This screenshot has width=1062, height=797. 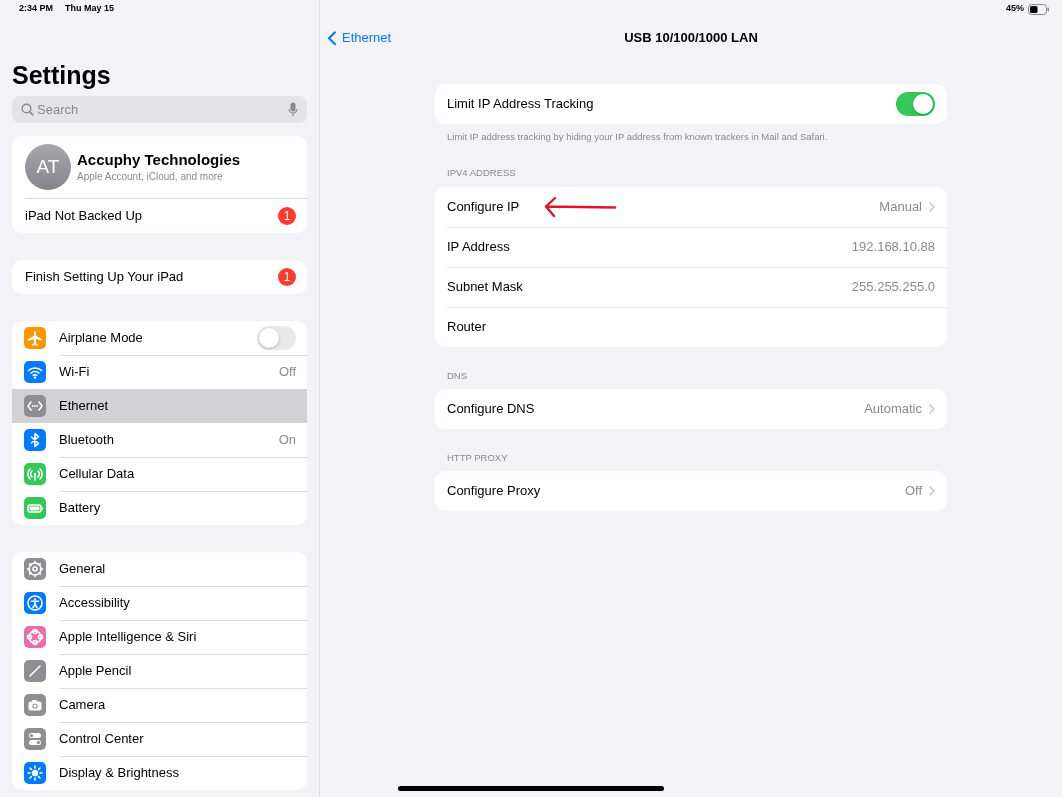 I want to click on section-footer: Limit IP address tracking by hiding your IP address from known trackers in Mail and Safari., so click(x=691, y=134).